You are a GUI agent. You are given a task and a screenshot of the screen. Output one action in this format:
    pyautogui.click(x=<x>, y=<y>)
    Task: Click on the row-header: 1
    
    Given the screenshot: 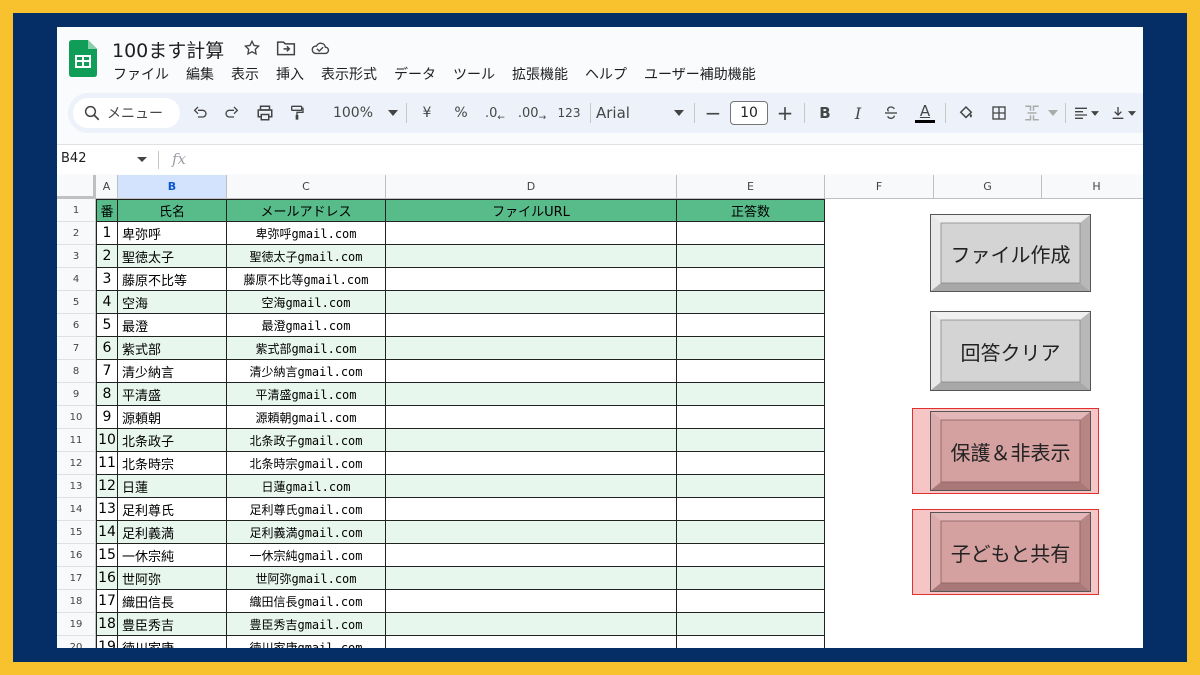 What is the action you would take?
    pyautogui.click(x=76, y=210)
    